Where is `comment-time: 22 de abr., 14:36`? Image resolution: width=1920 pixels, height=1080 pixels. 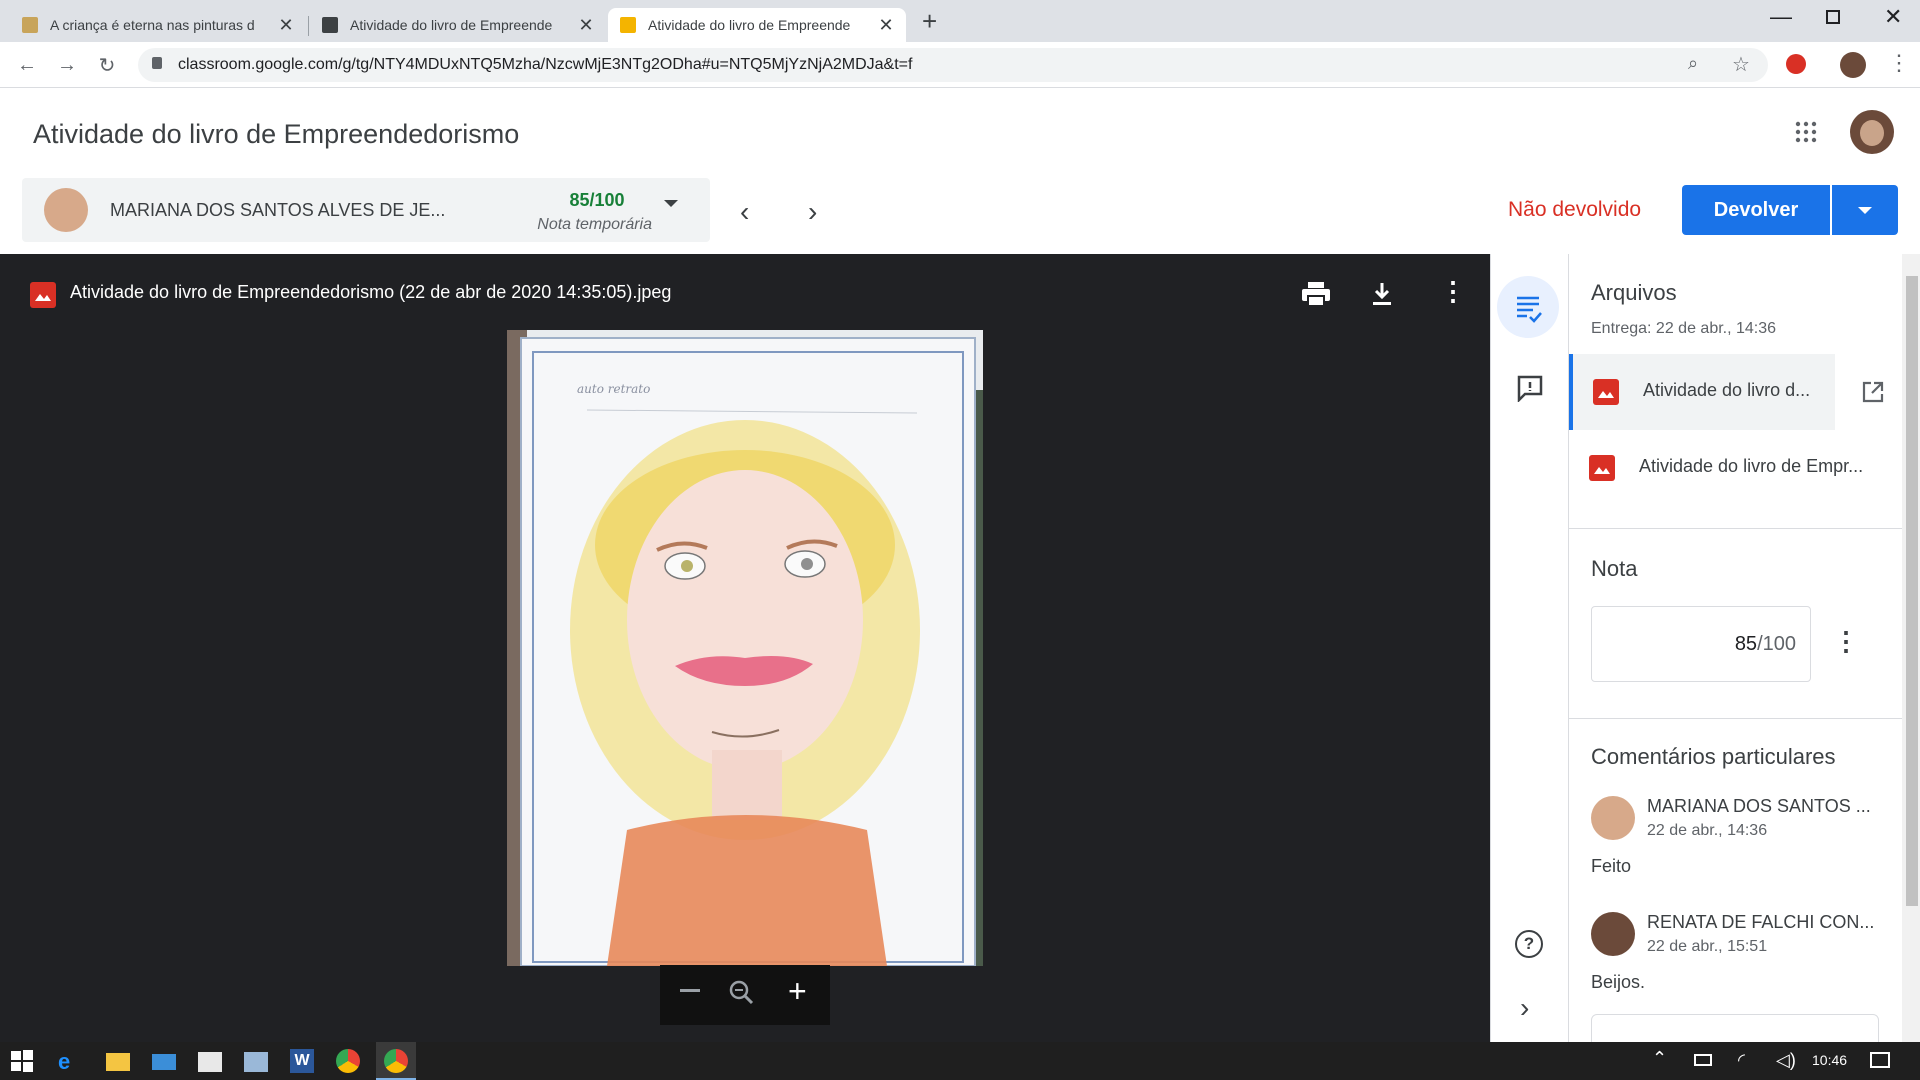 comment-time: 22 de abr., 14:36 is located at coordinates (1707, 830).